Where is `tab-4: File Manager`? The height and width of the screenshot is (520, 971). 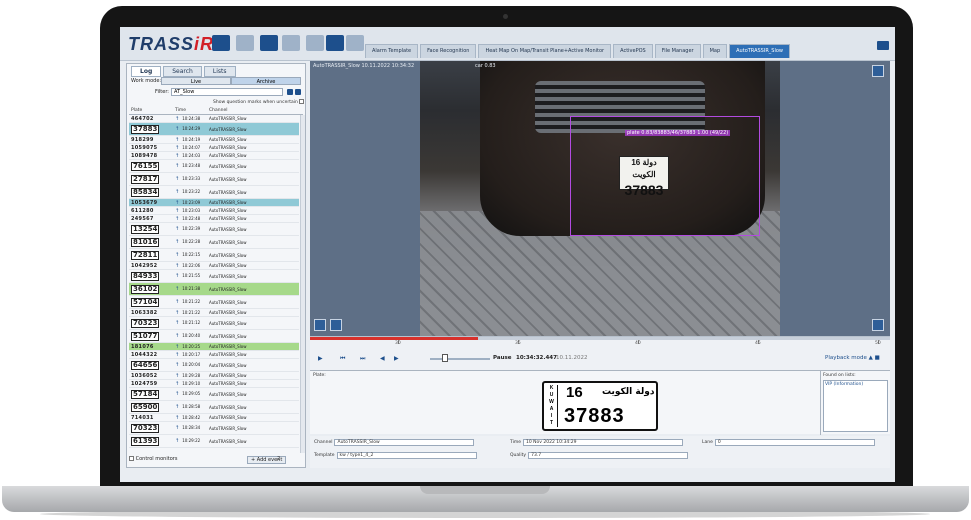
tab-4: File Manager is located at coordinates (677, 51).